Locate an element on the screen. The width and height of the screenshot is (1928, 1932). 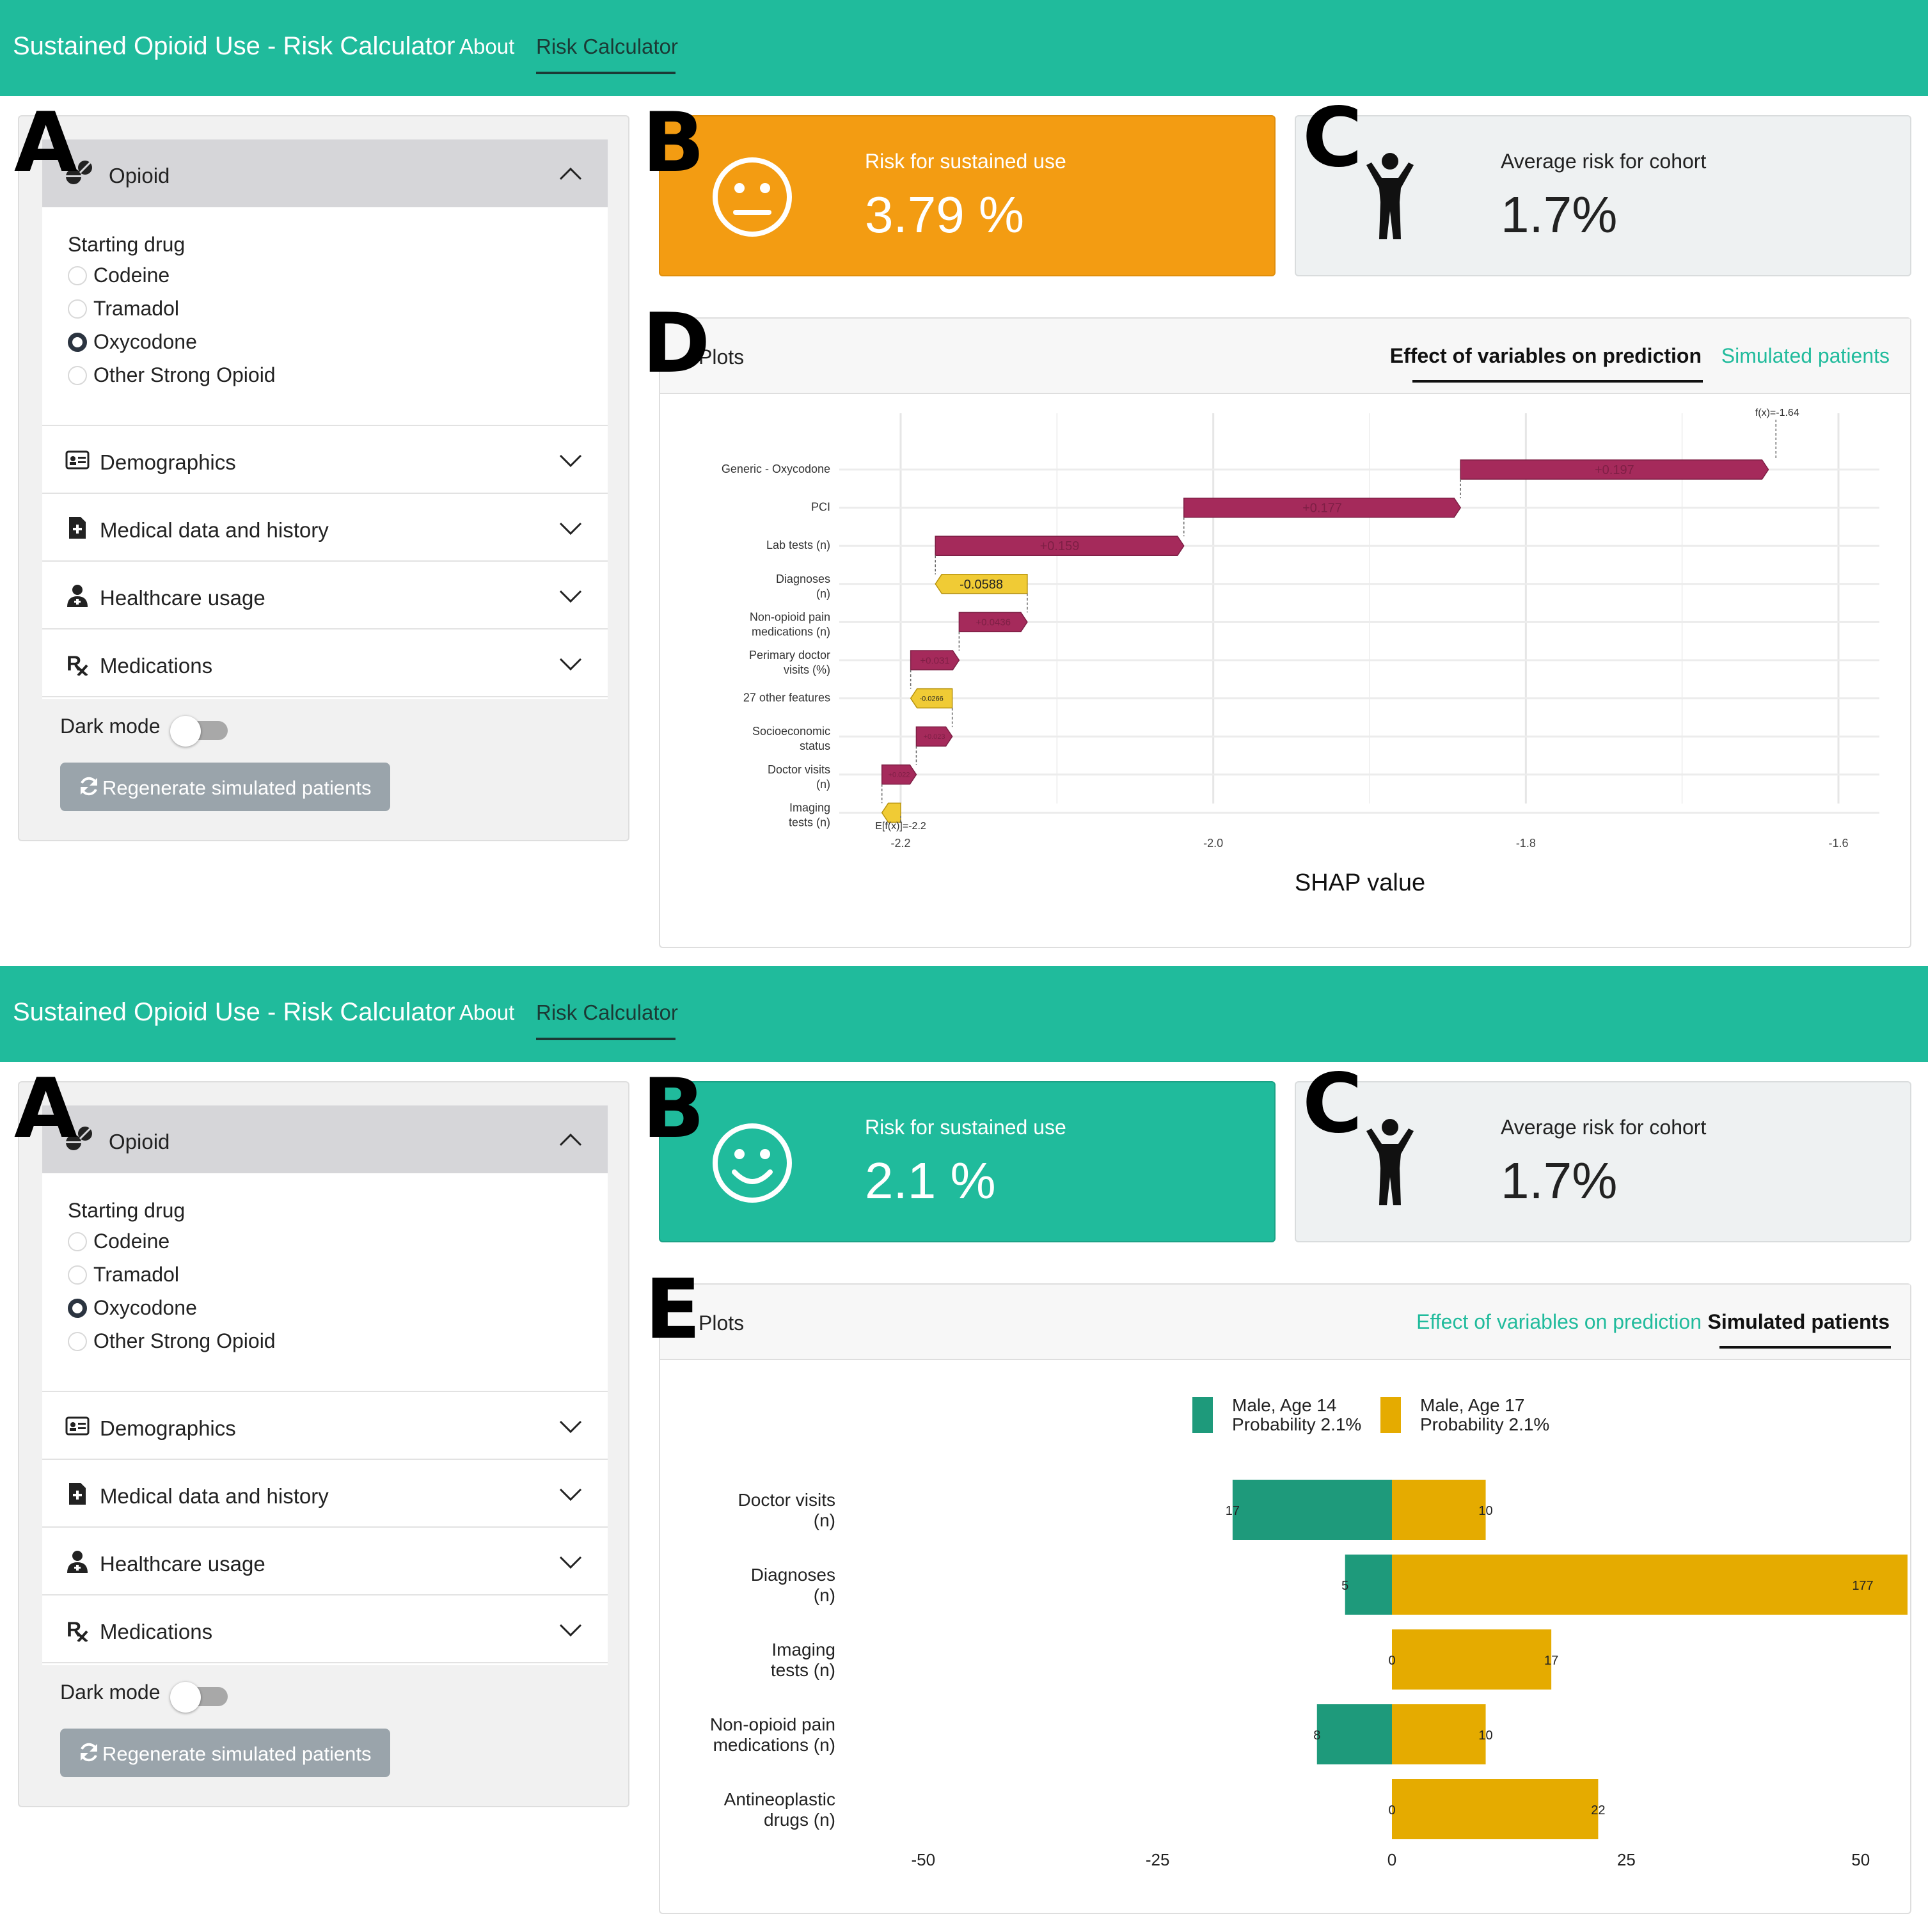
bar-value-label: 10 is located at coordinates (1485, 1511).